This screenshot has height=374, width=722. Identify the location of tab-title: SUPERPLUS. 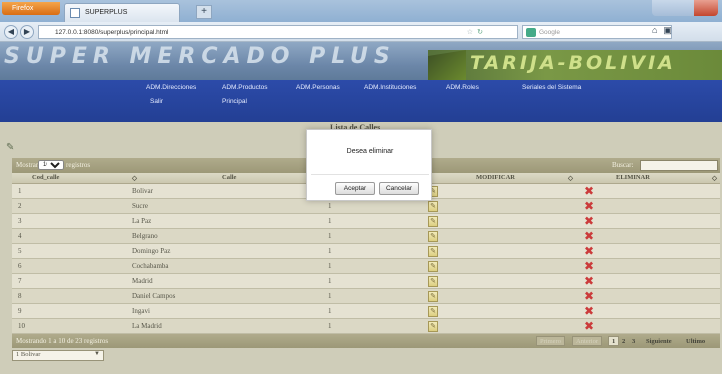
(106, 12).